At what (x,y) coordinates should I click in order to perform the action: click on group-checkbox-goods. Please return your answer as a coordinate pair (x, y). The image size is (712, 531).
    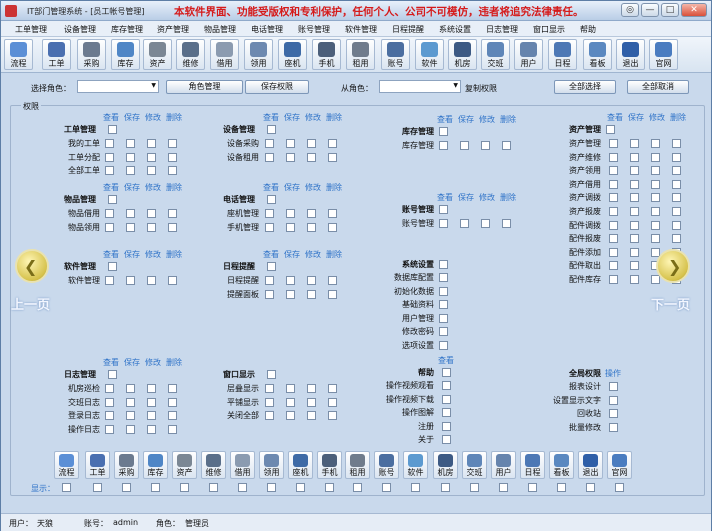
    Looking at the image, I should click on (112, 199).